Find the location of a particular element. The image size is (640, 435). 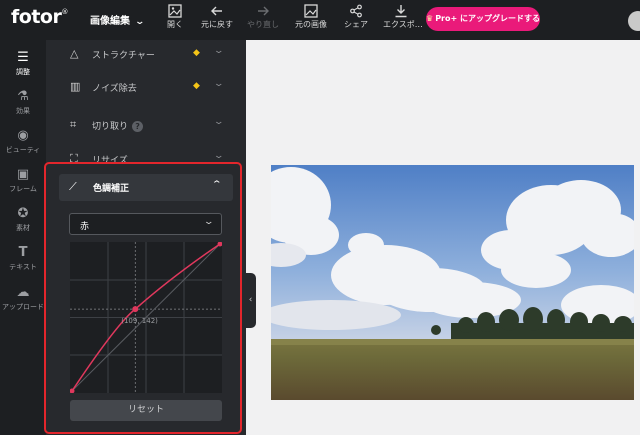

upload-cloud-icon: ☁ is located at coordinates (23, 292).